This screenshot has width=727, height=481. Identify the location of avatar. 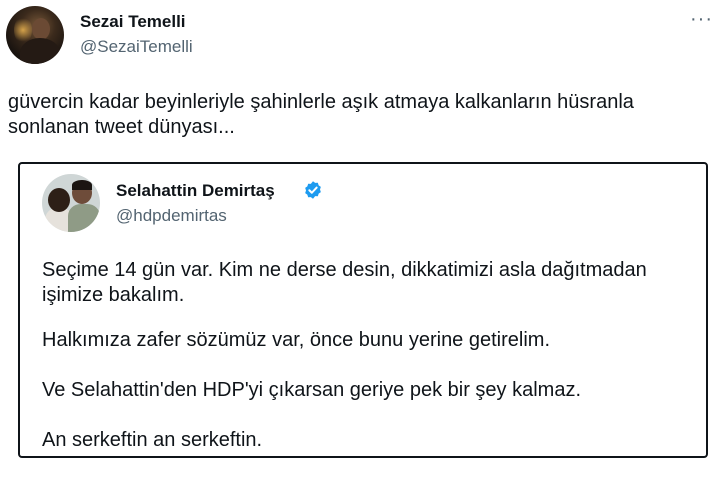
(35, 35).